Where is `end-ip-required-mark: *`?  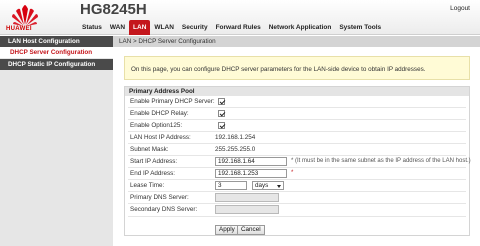
end-ip-required-mark: * is located at coordinates (292, 173).